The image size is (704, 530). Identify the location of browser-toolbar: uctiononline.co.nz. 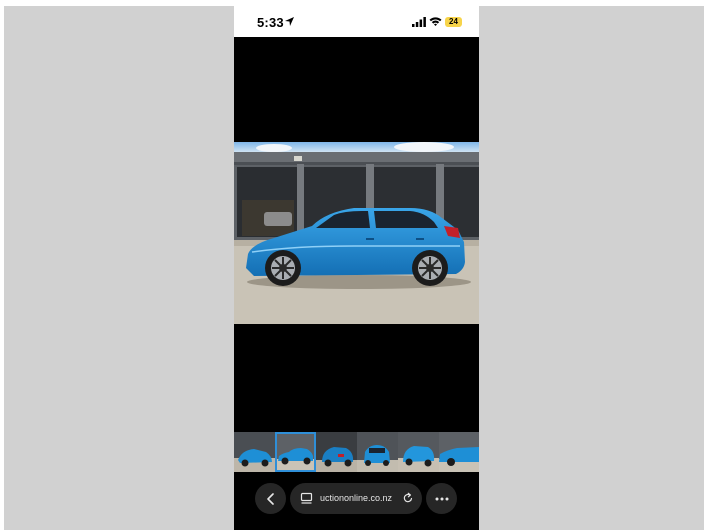
(356, 498).